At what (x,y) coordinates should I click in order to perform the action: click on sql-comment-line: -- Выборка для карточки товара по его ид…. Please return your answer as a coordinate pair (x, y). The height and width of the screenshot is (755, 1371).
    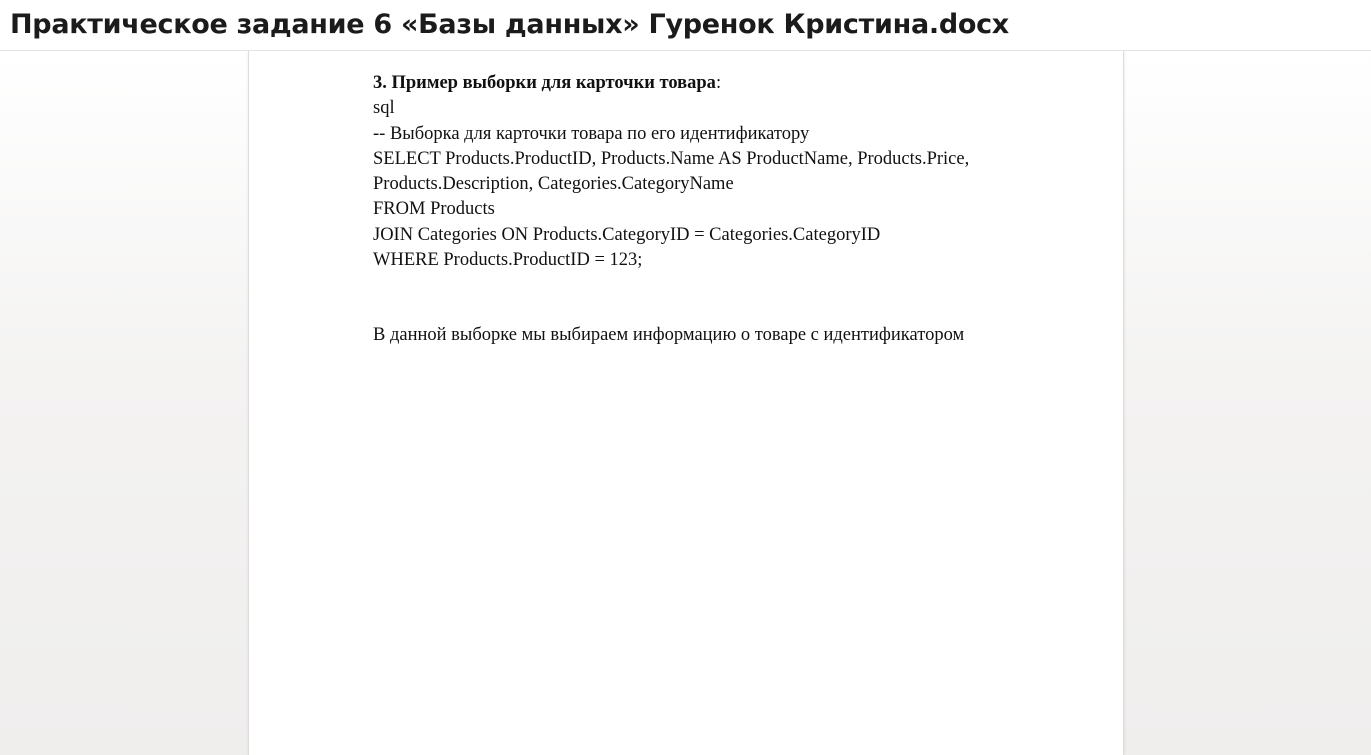
    Looking at the image, I should click on (591, 133).